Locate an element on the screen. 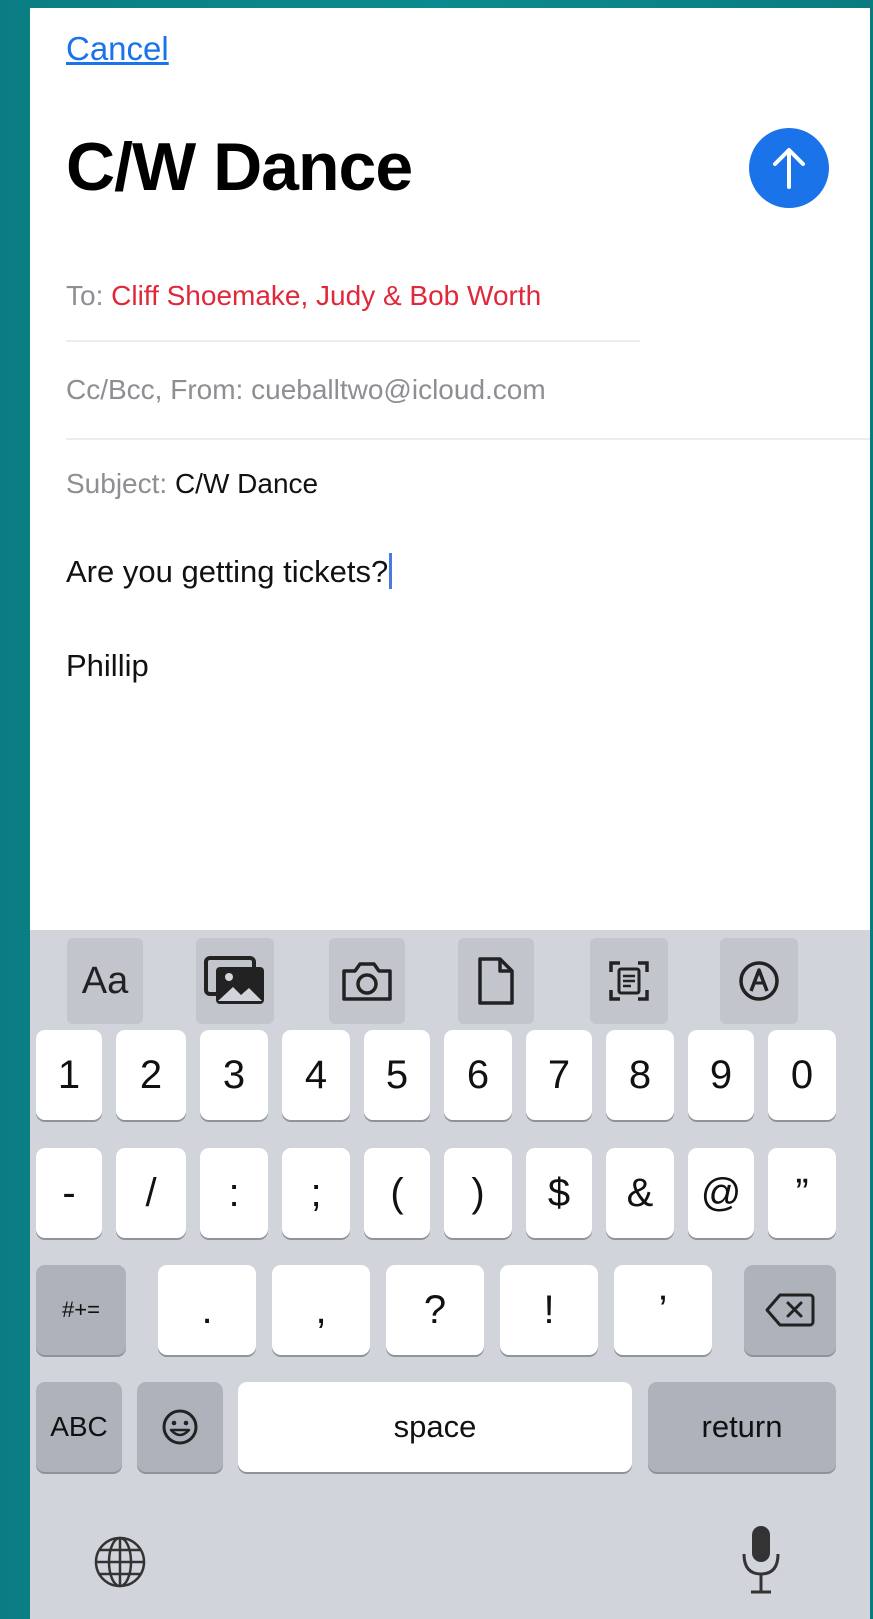 This screenshot has width=873, height=1619. scan-document-icon is located at coordinates (629, 981).